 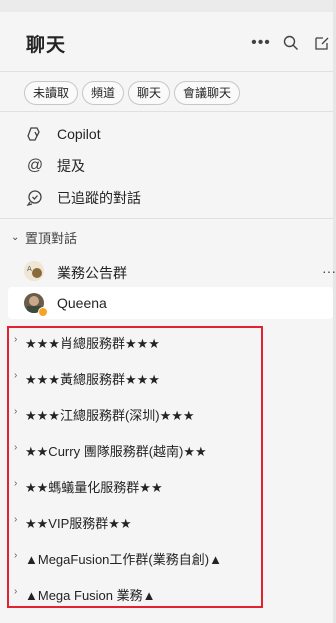 I want to click on header-divider, so click(x=166, y=71).